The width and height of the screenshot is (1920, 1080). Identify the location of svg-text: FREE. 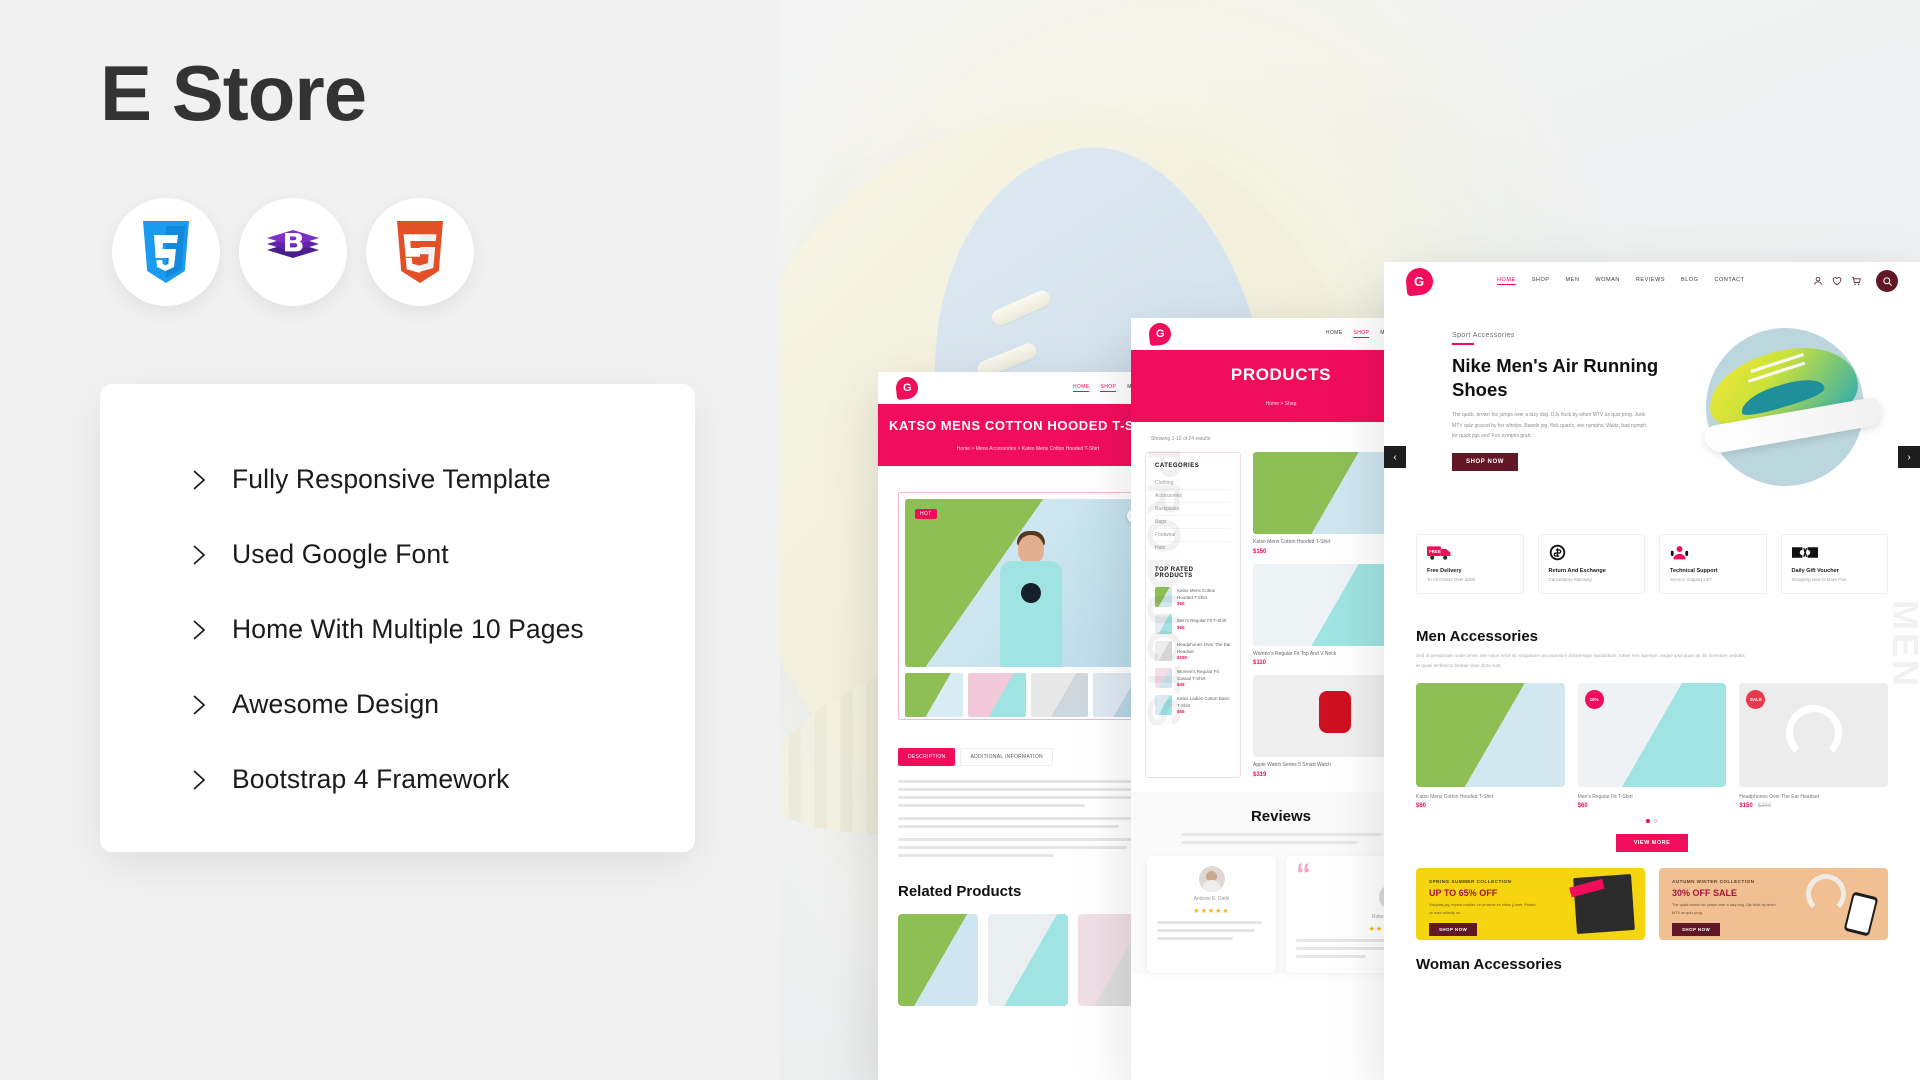
(1435, 551).